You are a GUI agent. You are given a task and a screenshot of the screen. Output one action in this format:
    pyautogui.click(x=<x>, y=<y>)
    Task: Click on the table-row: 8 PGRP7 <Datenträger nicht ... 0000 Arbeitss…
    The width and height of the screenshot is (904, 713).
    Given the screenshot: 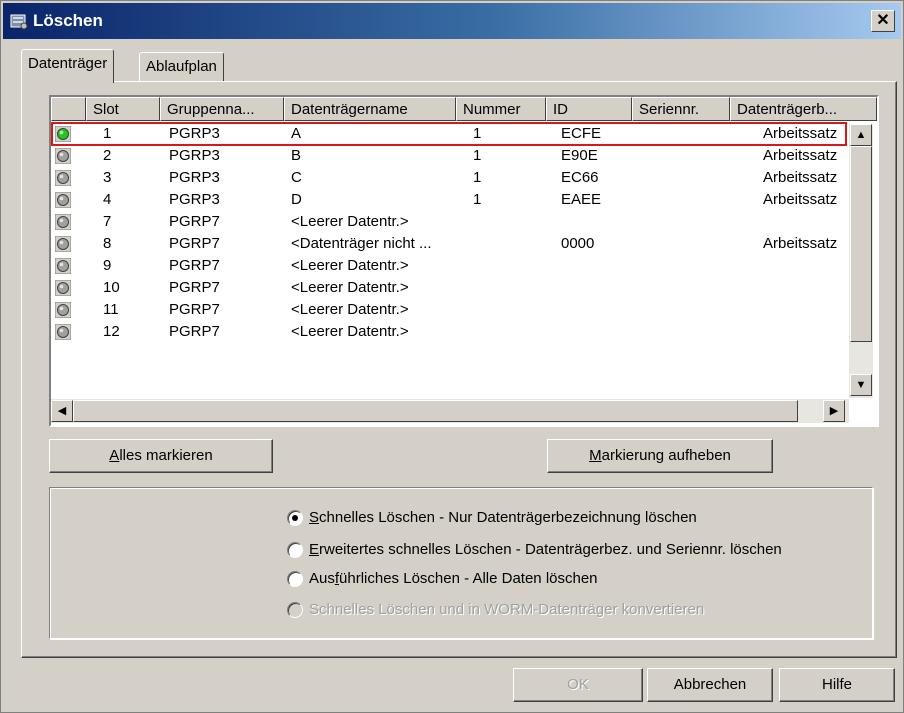 What is the action you would take?
    pyautogui.click(x=448, y=244)
    